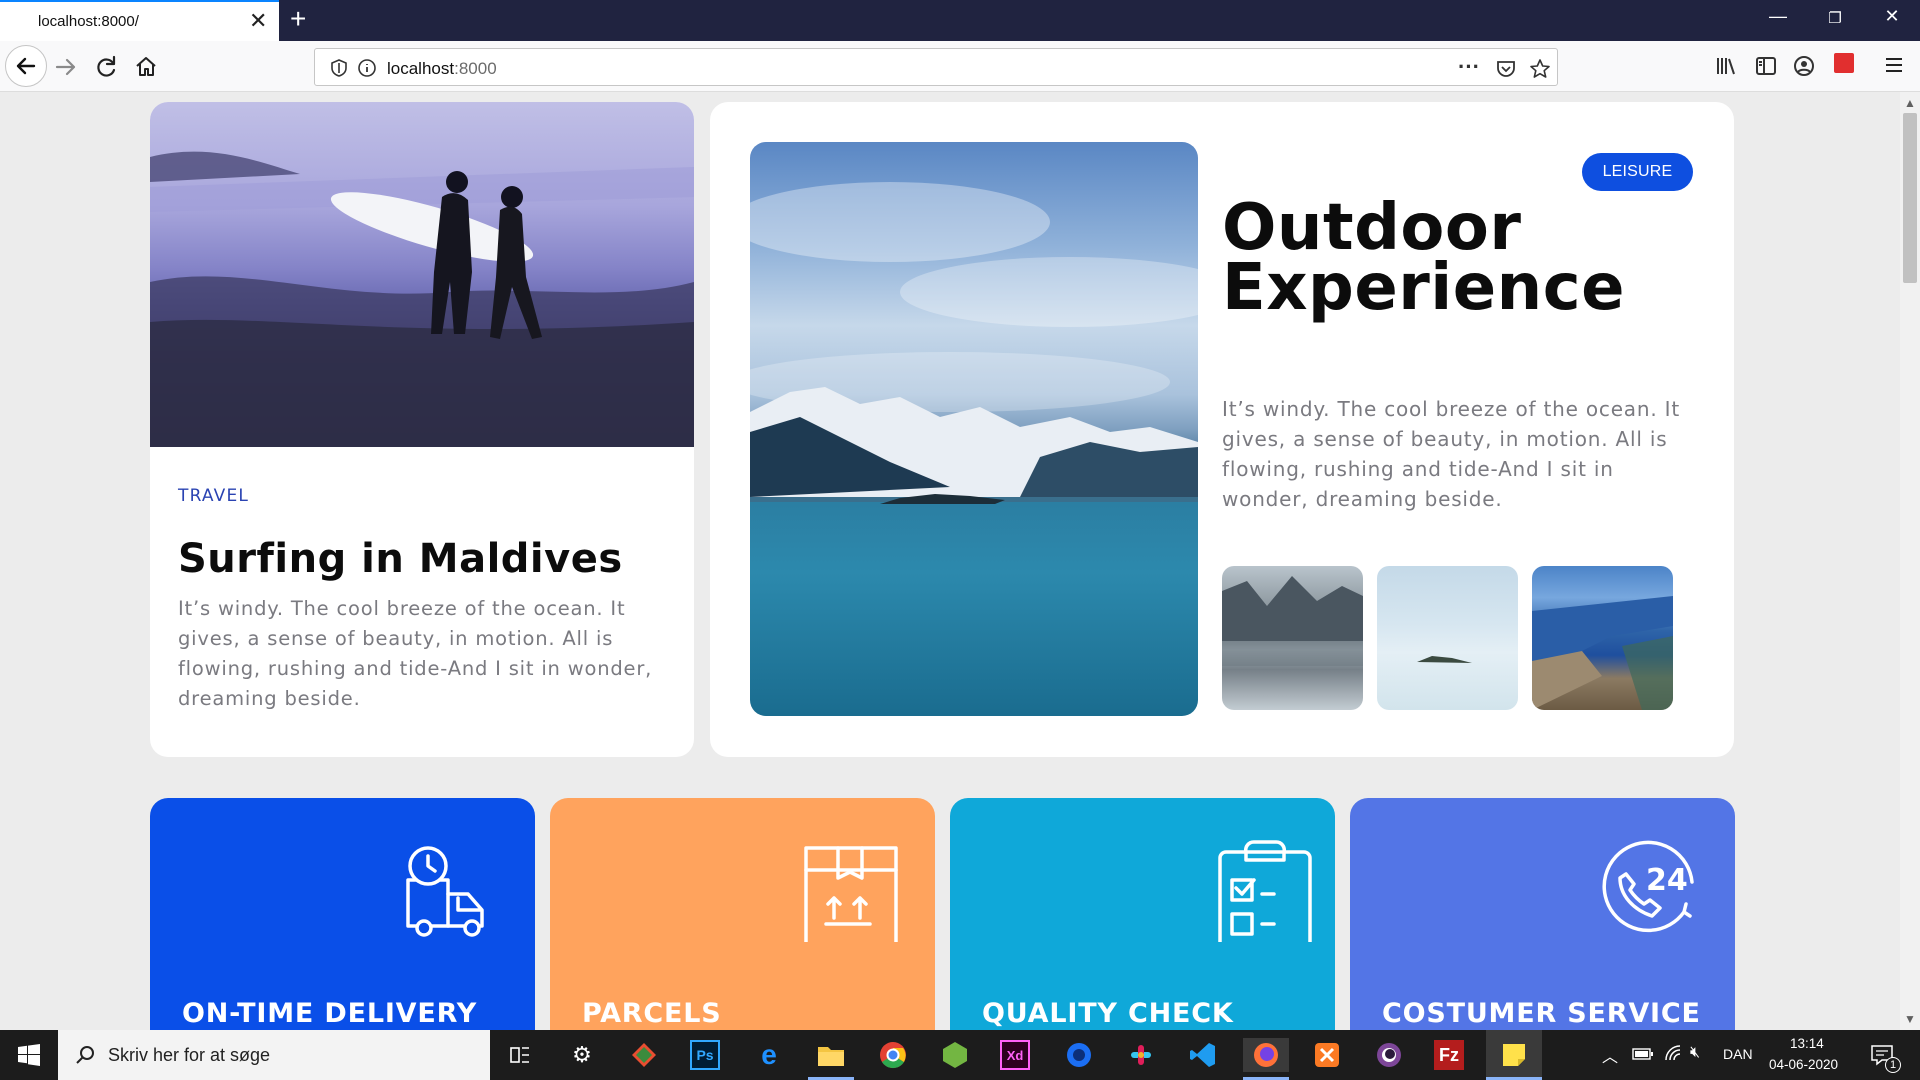  Describe the element at coordinates (1141, 1055) in the screenshot. I see `slack-app-icon` at that location.